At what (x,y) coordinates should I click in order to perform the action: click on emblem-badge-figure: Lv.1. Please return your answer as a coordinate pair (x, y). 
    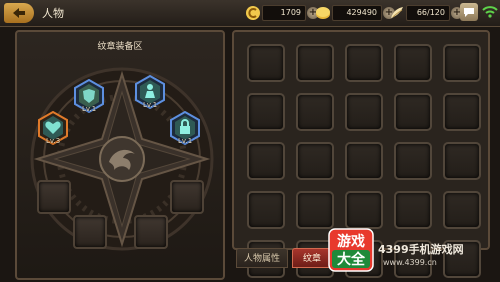
    Looking at the image, I should click on (150, 92).